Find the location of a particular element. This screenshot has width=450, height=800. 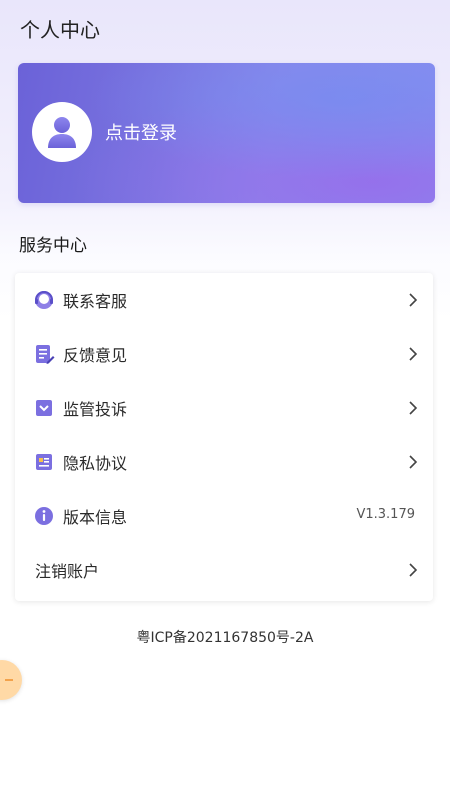

floating-button is located at coordinates (11, 680).